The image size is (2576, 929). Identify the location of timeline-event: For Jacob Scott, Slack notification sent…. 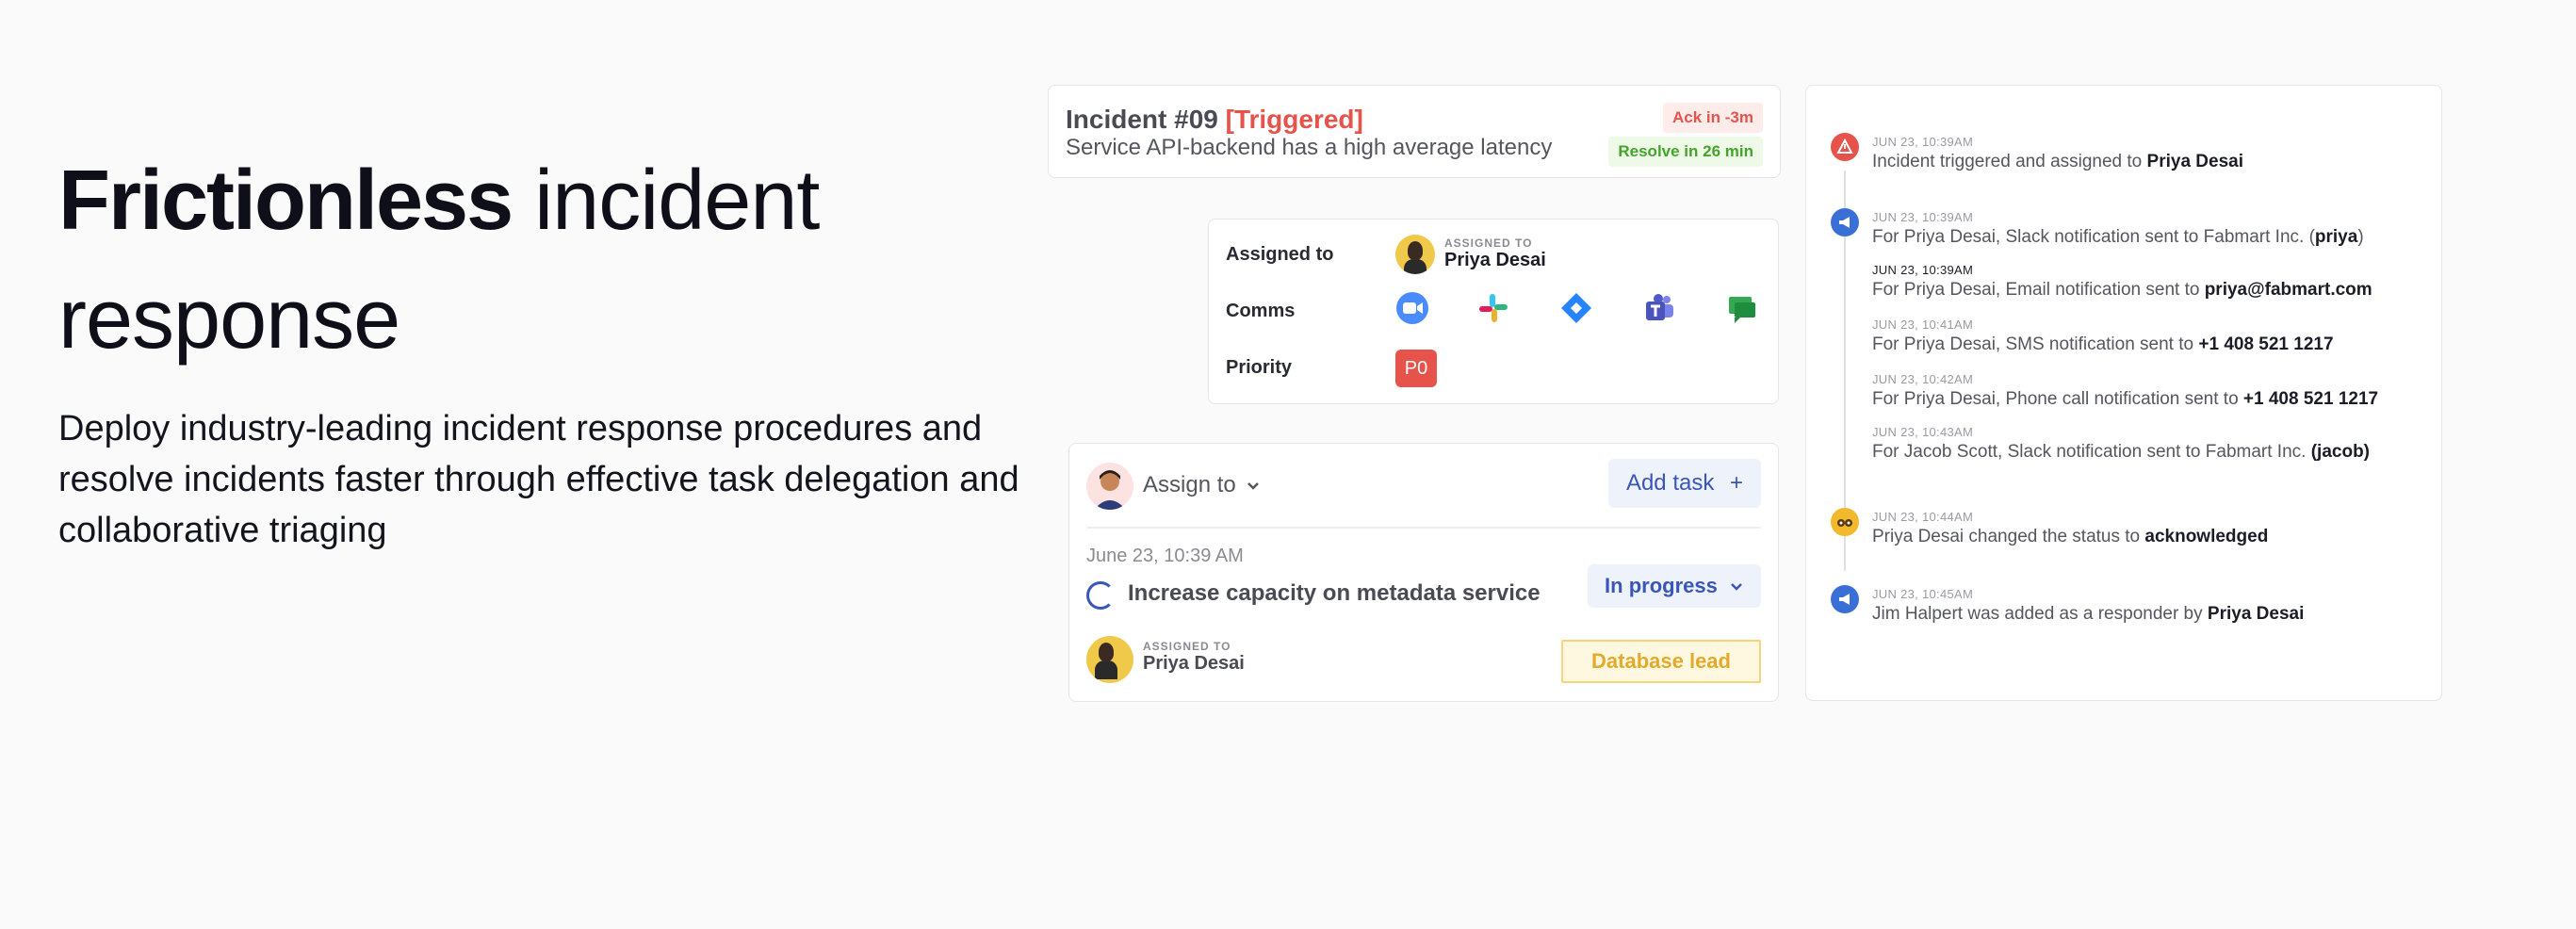
(2121, 452).